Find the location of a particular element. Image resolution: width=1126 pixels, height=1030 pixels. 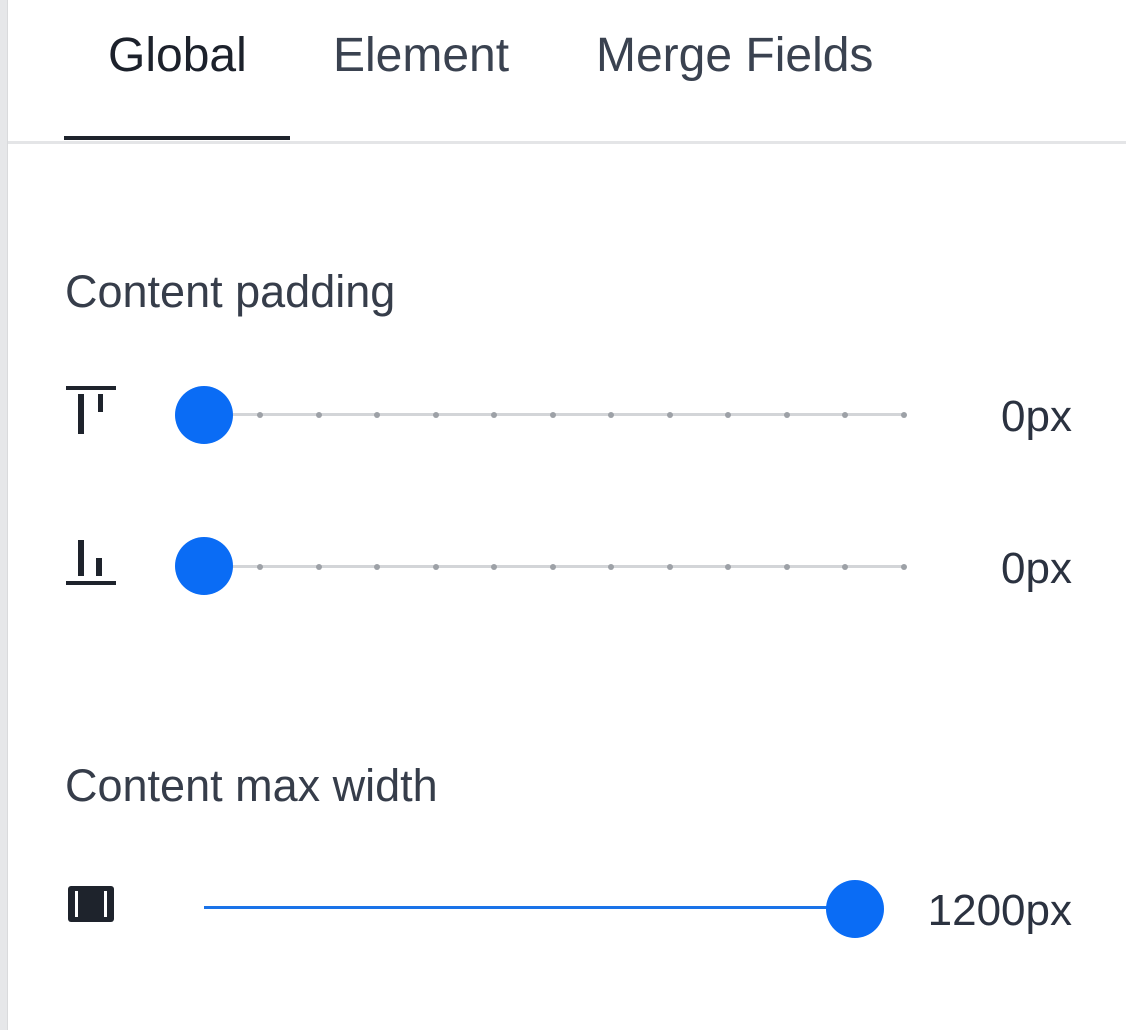

tab-merge-fields: Merge Fields is located at coordinates (734, 58).